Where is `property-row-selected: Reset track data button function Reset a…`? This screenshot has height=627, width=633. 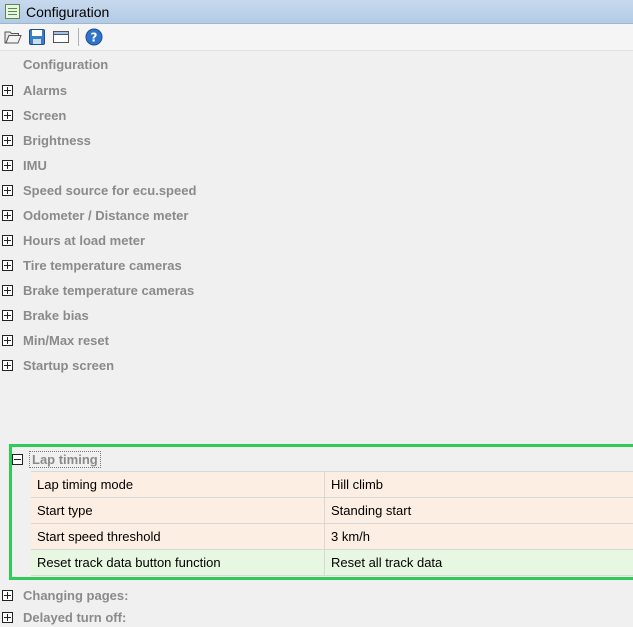 property-row-selected: Reset track data button function Reset a… is located at coordinates (332, 563).